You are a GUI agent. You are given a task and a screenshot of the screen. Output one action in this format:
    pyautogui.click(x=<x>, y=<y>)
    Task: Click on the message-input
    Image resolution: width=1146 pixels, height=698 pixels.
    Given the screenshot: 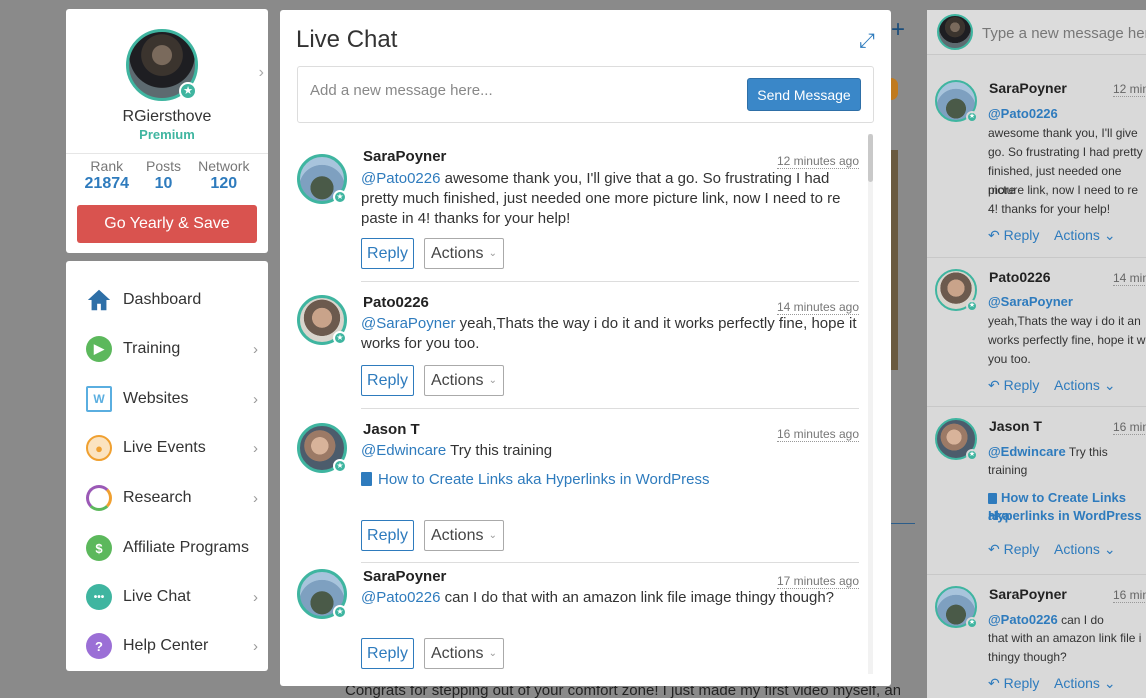 What is the action you would take?
    pyautogui.click(x=520, y=90)
    